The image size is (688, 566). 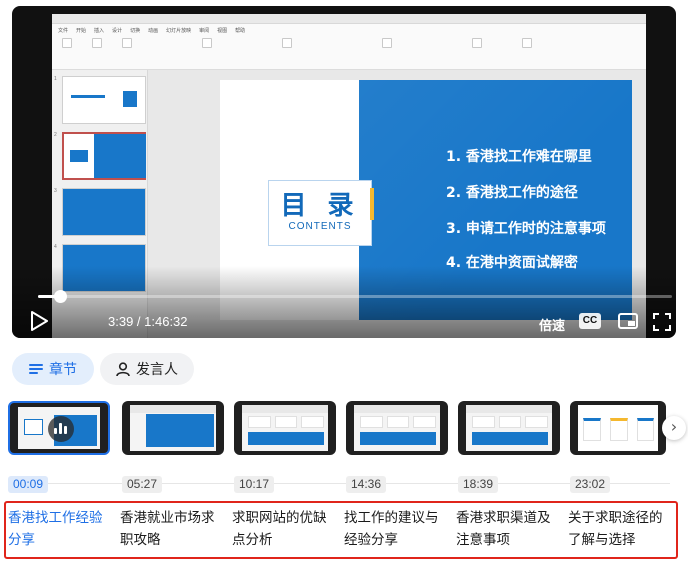 I want to click on tab-speakers: 发言人, so click(x=147, y=369).